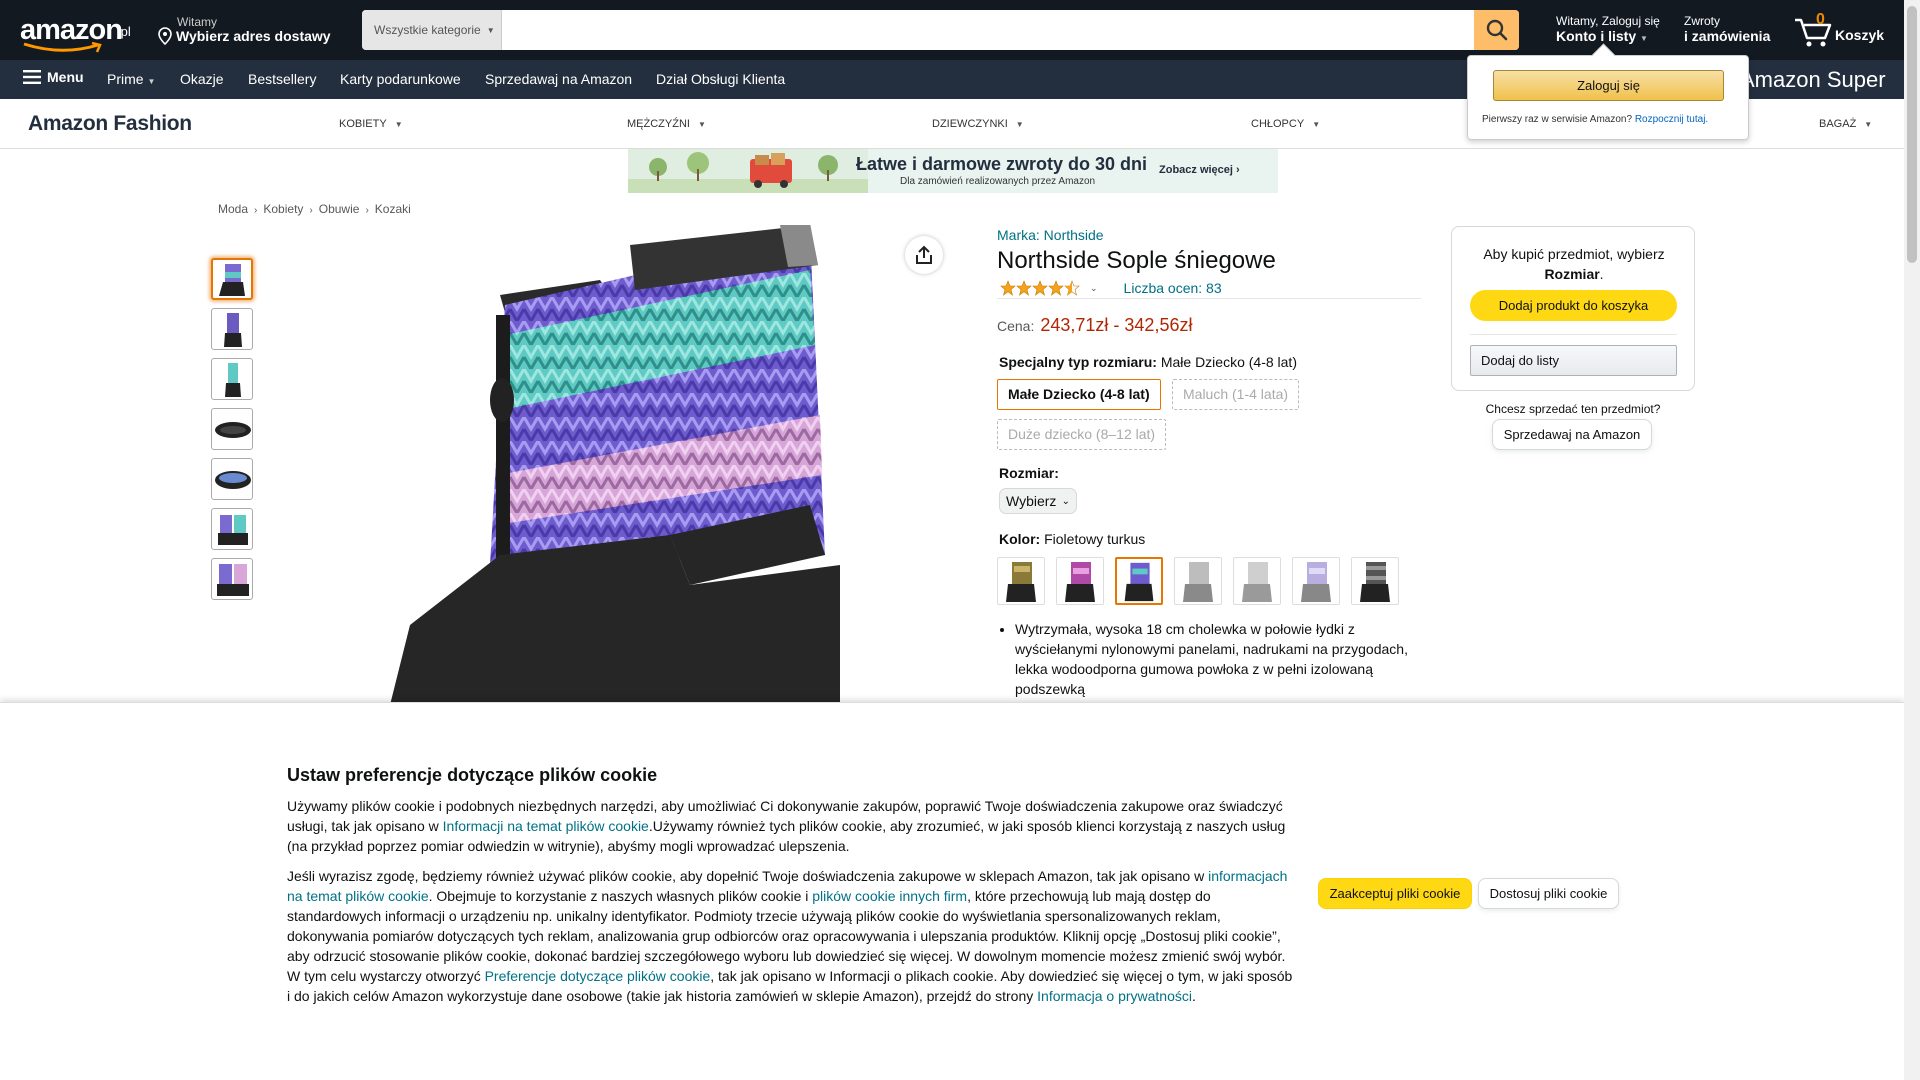 The height and width of the screenshot is (1080, 1920). What do you see at coordinates (1094, 325) in the screenshot?
I see `price-block: Cena: 243,71zł - 342,56zł` at bounding box center [1094, 325].